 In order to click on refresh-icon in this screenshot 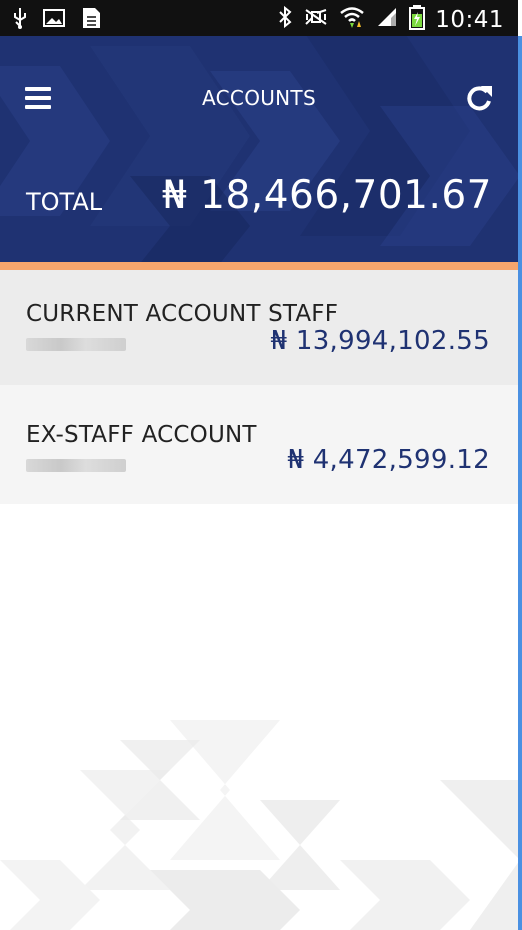, I will do `click(479, 98)`.